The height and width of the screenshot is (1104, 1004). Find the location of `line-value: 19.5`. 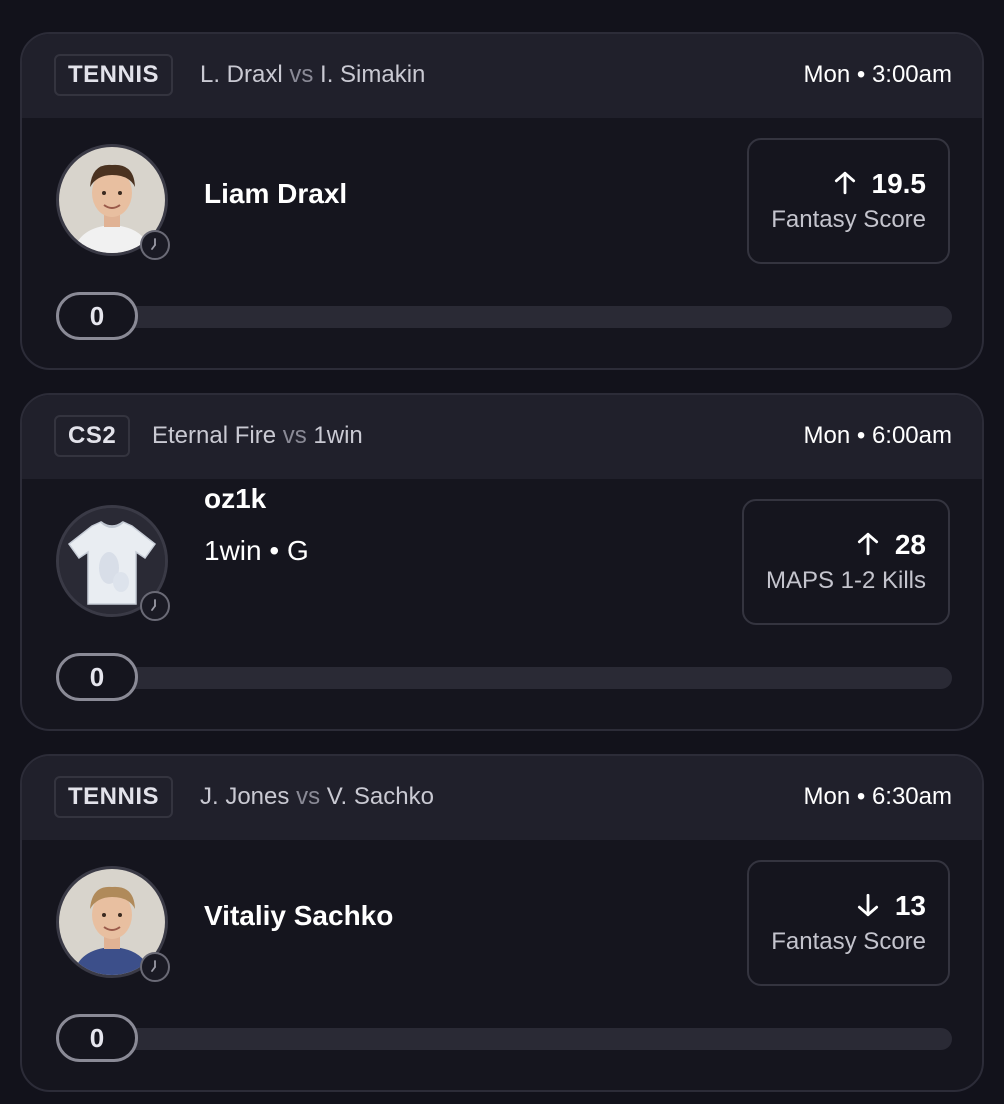

line-value: 19.5 is located at coordinates (899, 183).